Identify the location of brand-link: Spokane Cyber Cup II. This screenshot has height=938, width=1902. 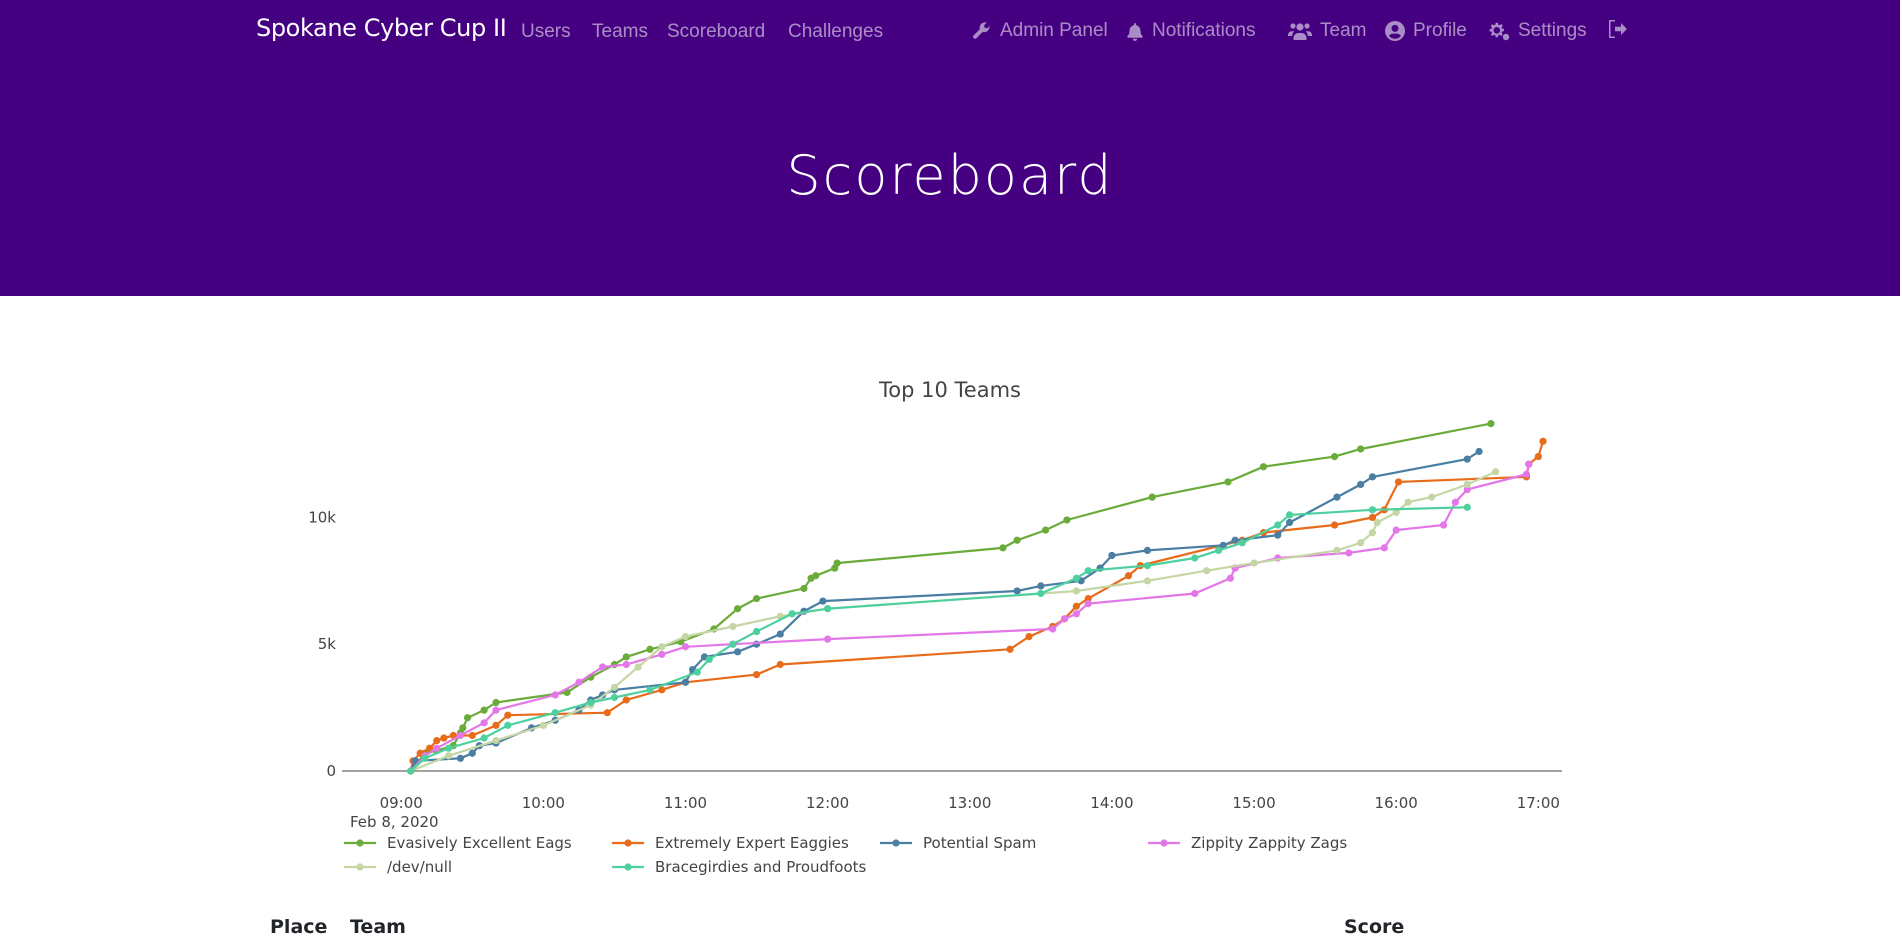
(381, 28).